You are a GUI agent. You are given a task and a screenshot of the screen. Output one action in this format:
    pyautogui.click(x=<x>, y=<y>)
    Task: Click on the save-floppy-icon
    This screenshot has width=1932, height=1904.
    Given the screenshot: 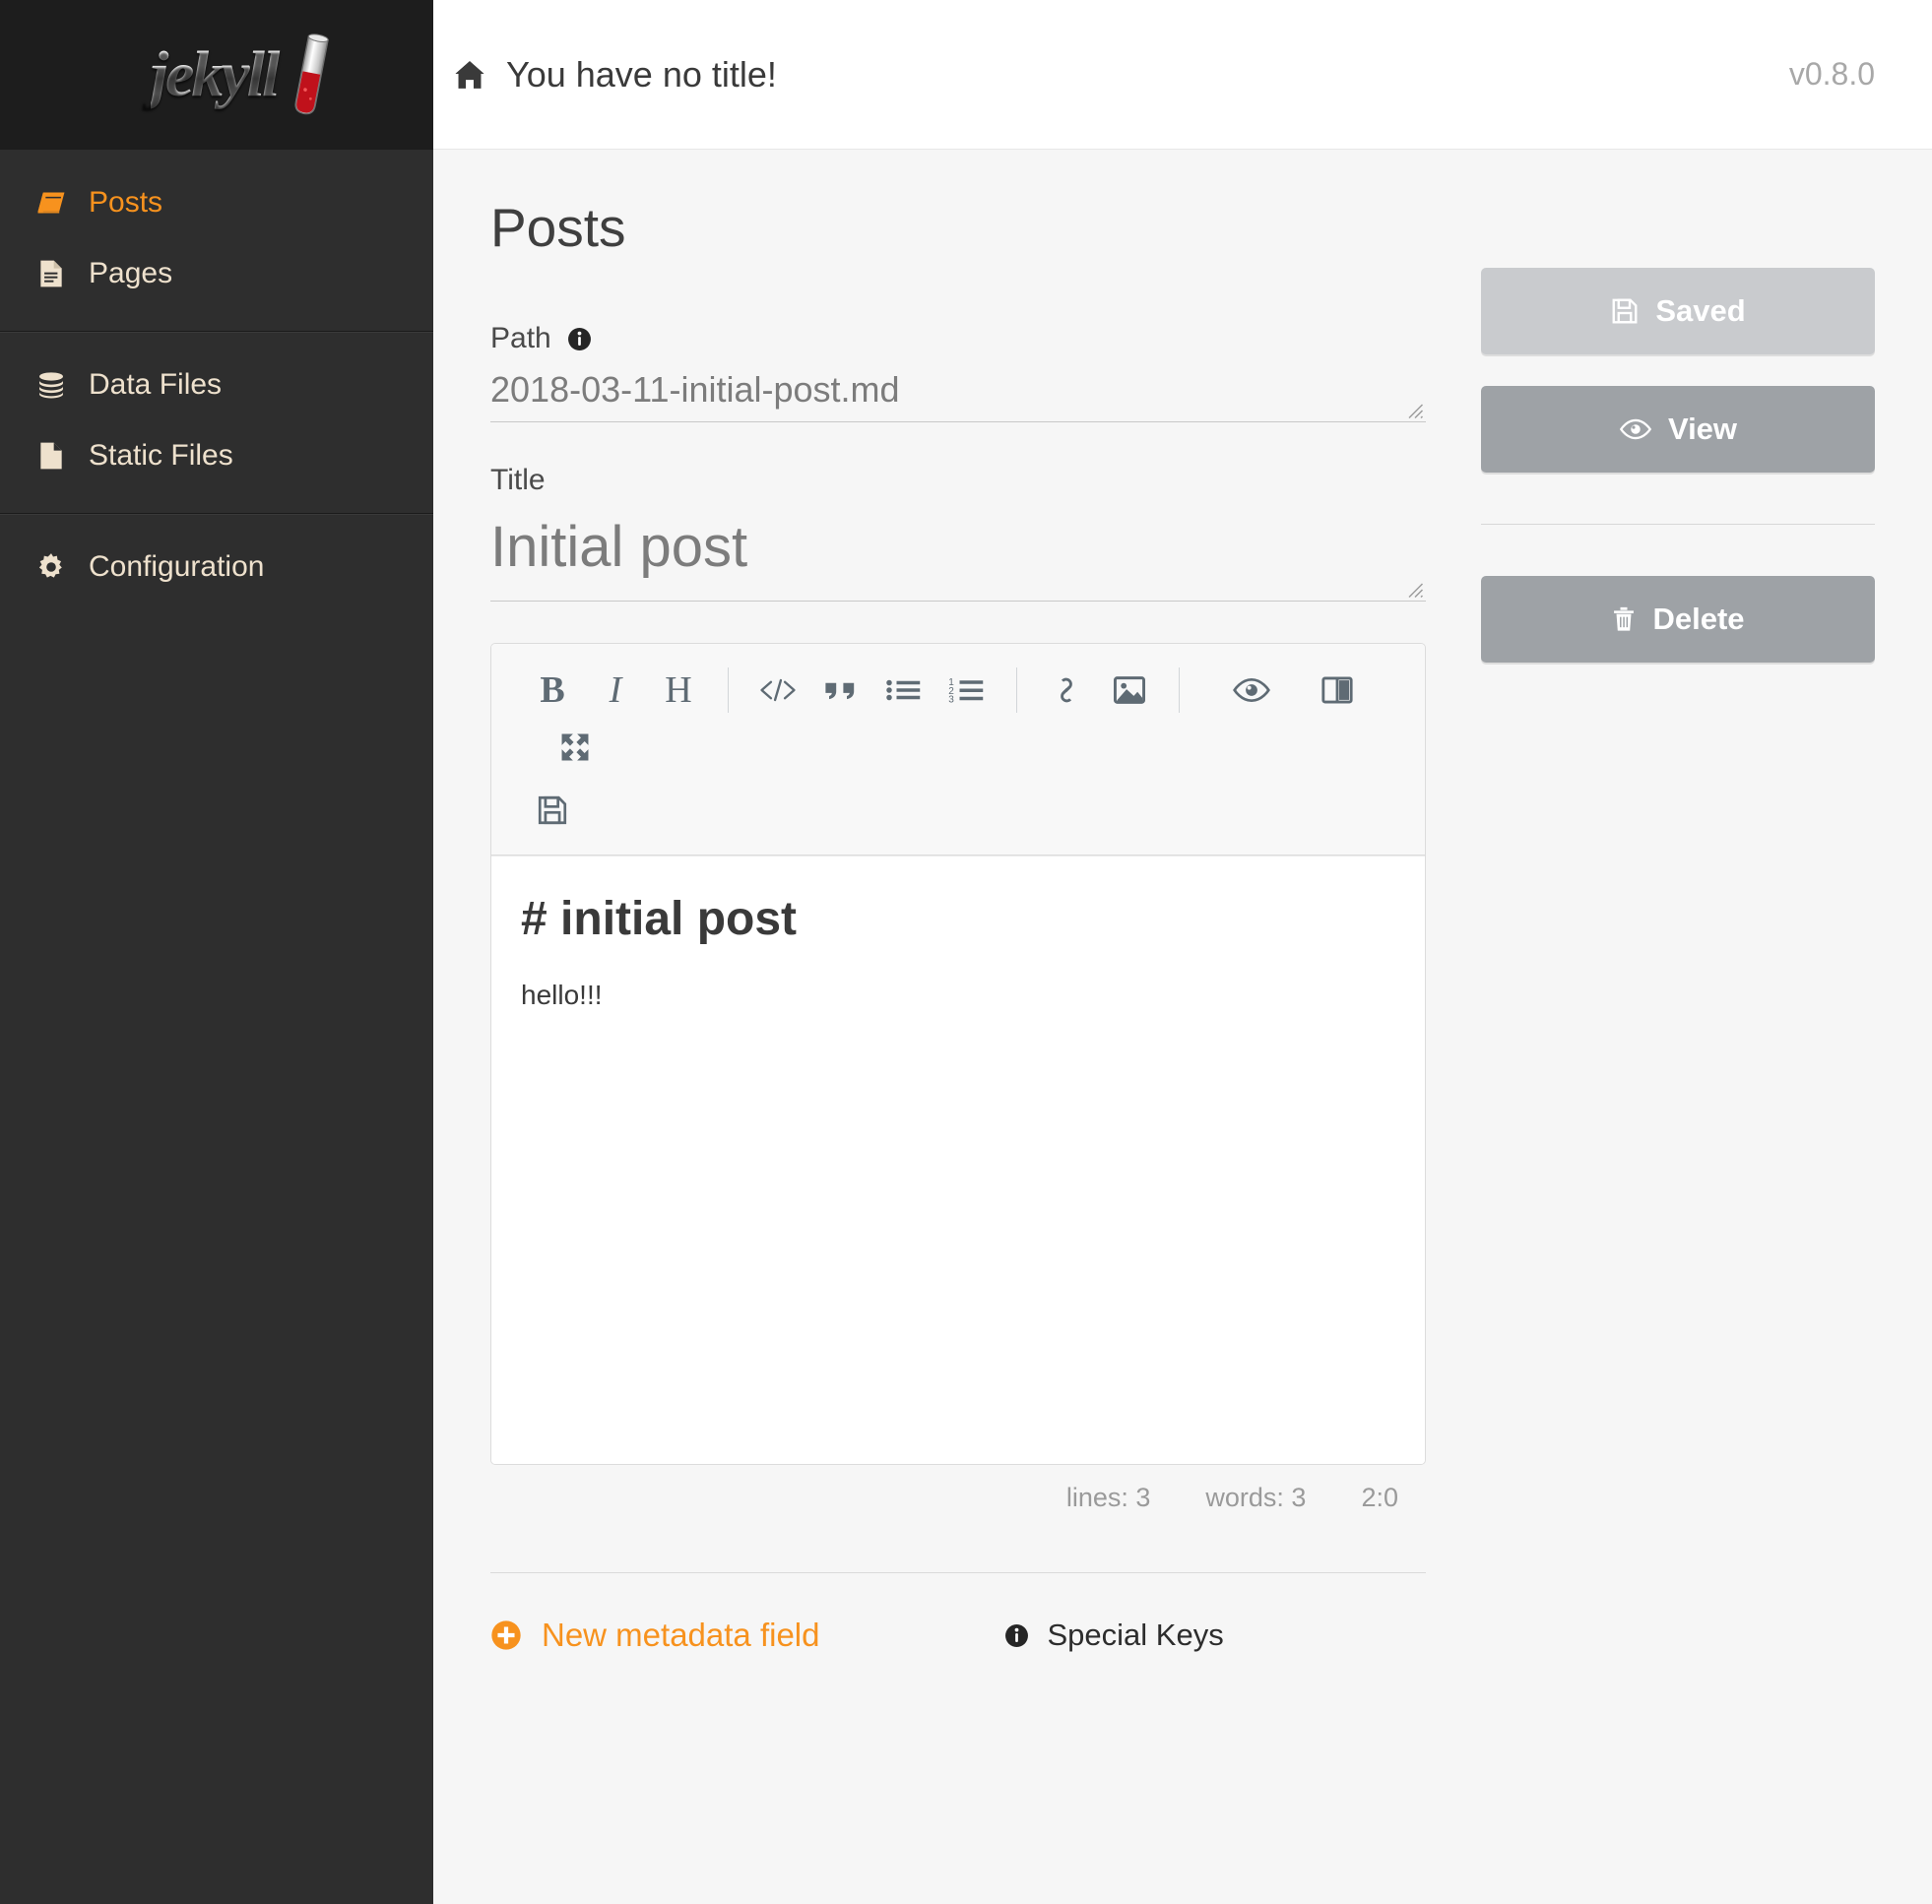 What is the action you would take?
    pyautogui.click(x=552, y=810)
    